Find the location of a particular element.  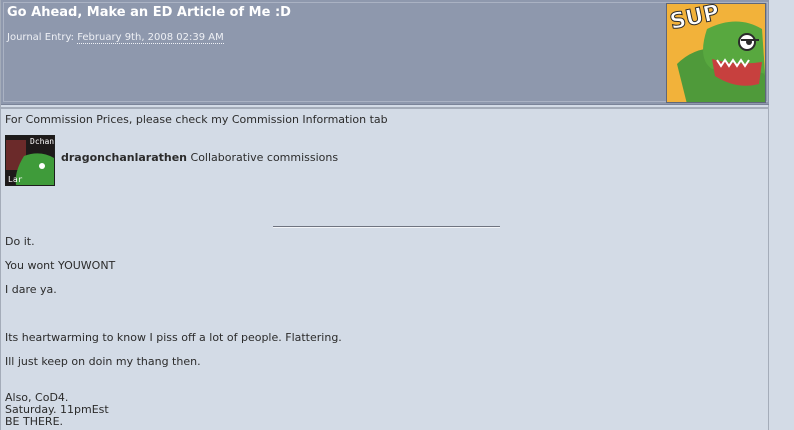

collab-text: Collaborative commissions is located at coordinates (264, 157).